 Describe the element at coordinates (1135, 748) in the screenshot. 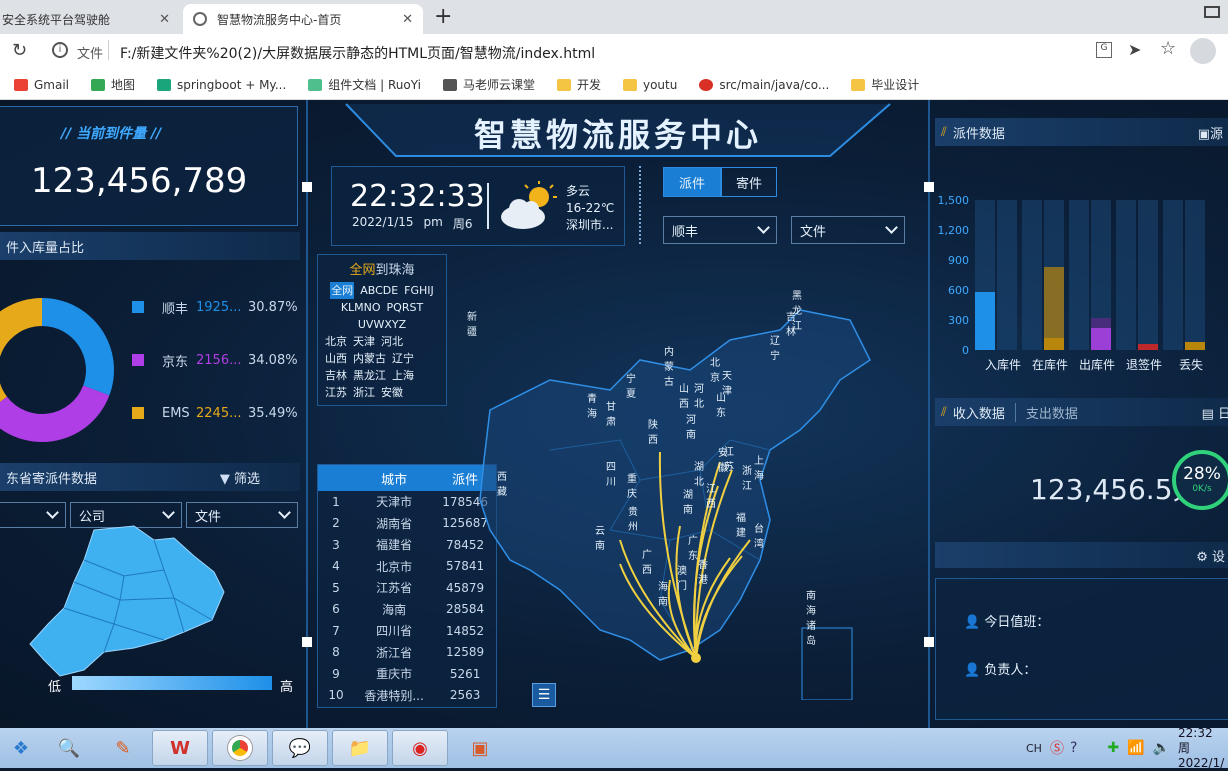

I see `network-icon: 📶` at that location.